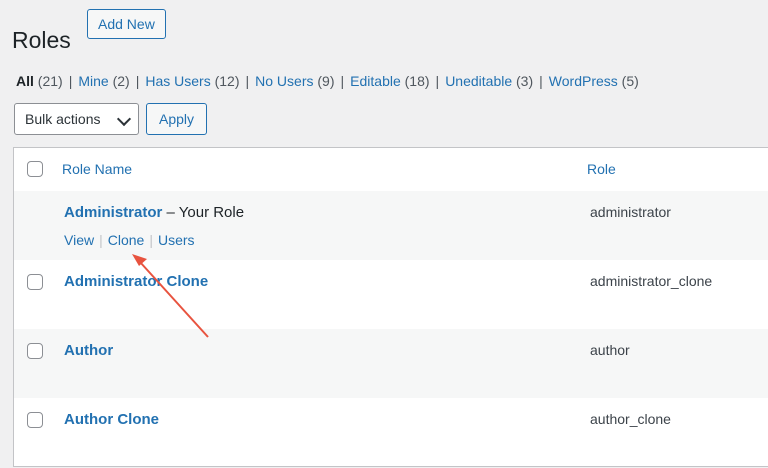 This screenshot has width=768, height=468. What do you see at coordinates (391, 294) in the screenshot?
I see `table-row: Administrator Clone administrator_clone` at bounding box center [391, 294].